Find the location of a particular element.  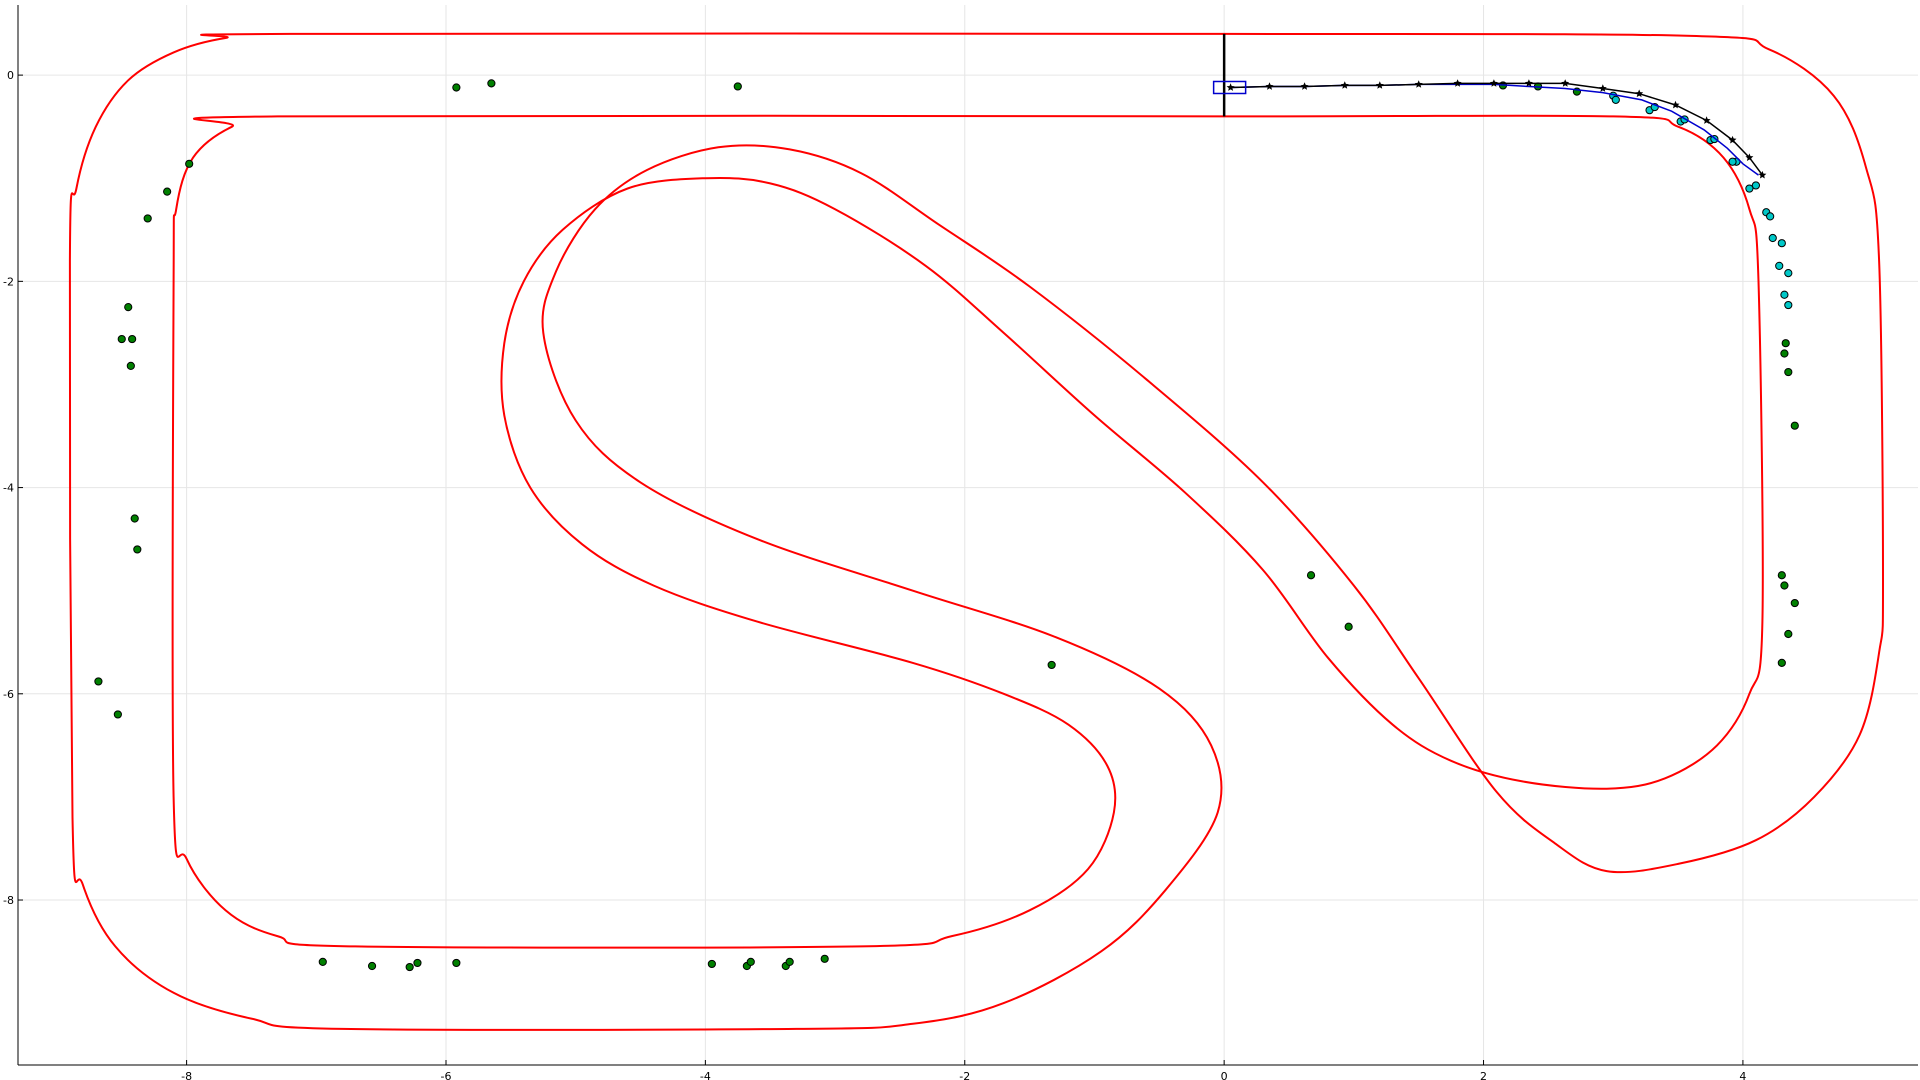

y-tick-label-0: 0 is located at coordinates (10, 75).